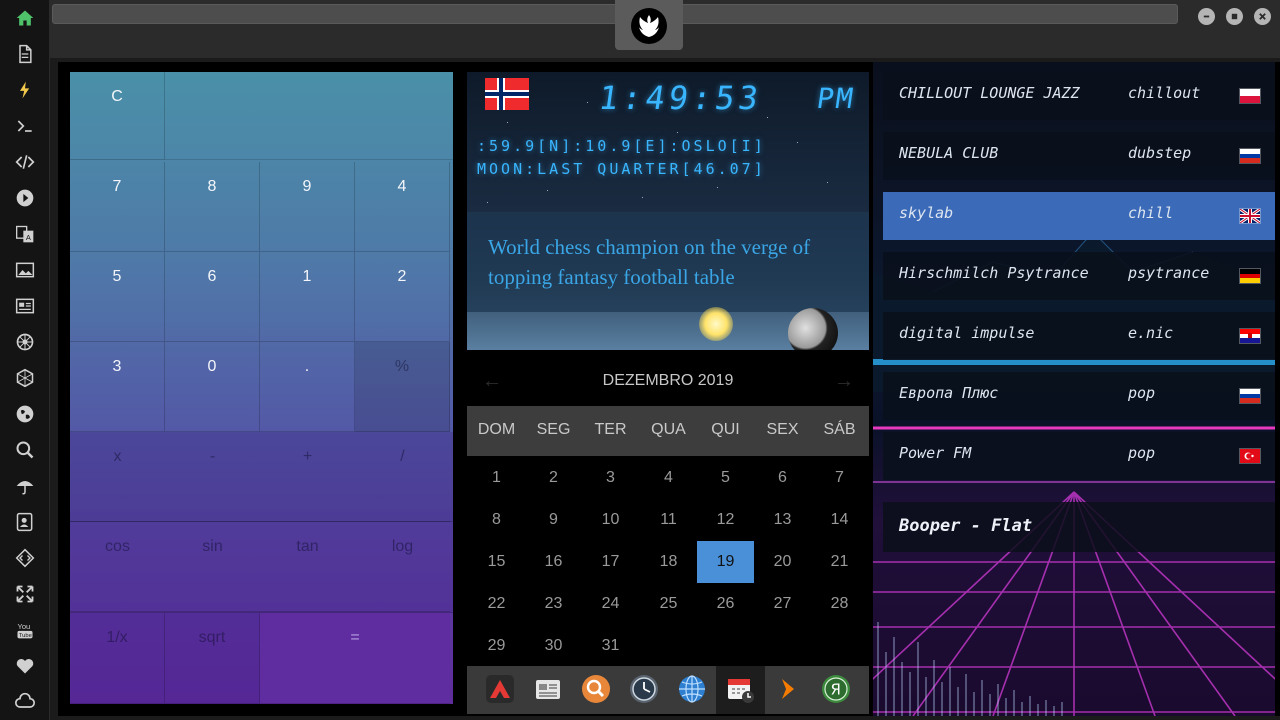 The image size is (1280, 720). I want to click on calendar-date: 3, so click(610, 478).